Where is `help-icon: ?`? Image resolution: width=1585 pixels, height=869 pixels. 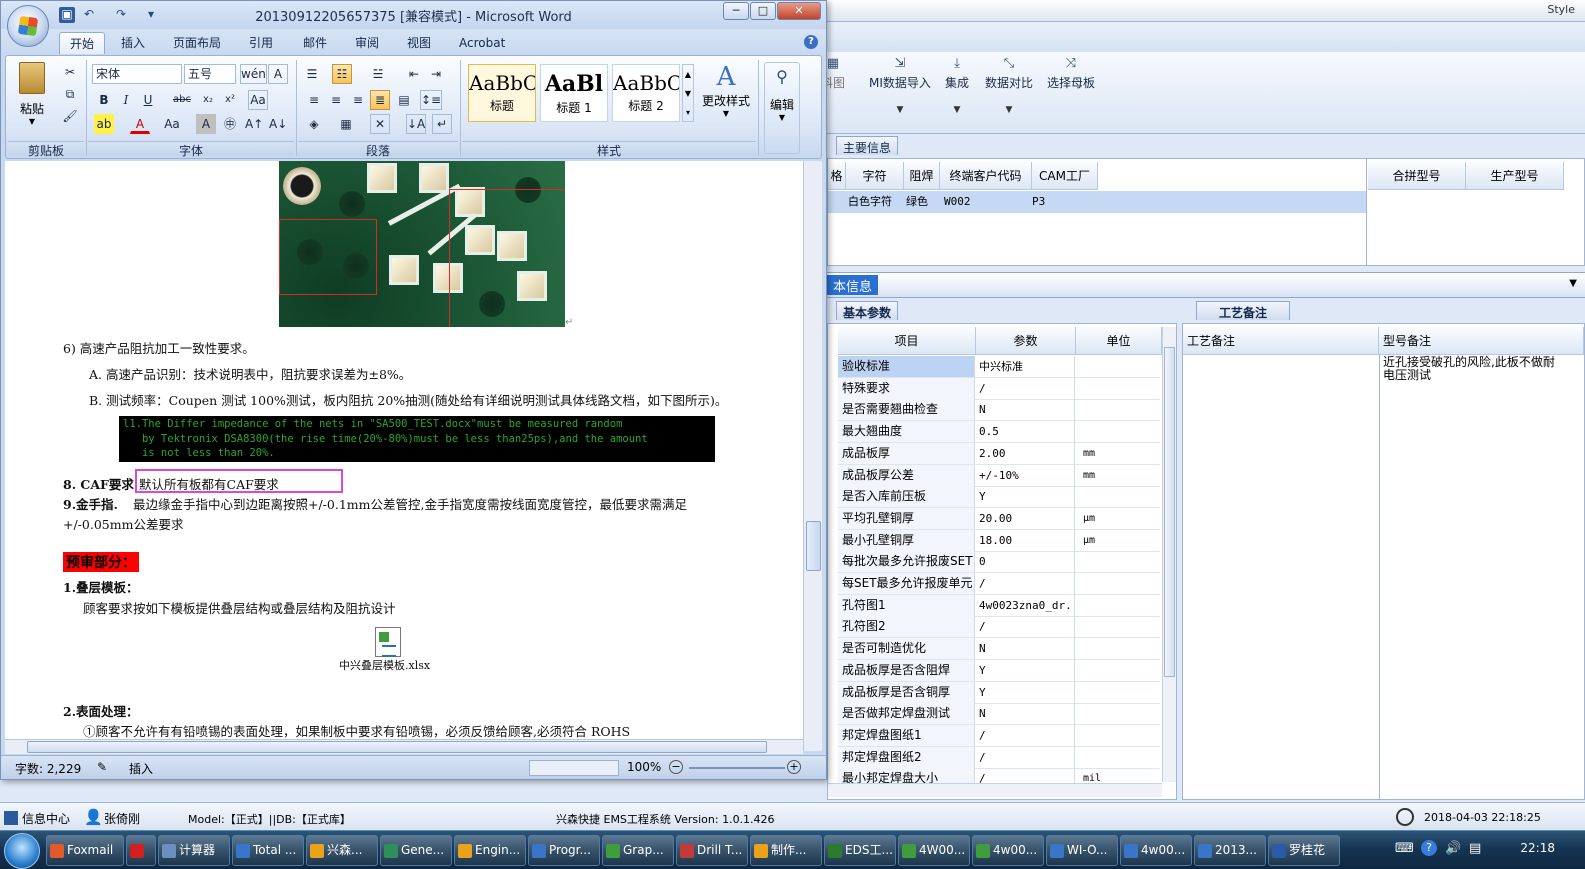
help-icon: ? is located at coordinates (811, 42).